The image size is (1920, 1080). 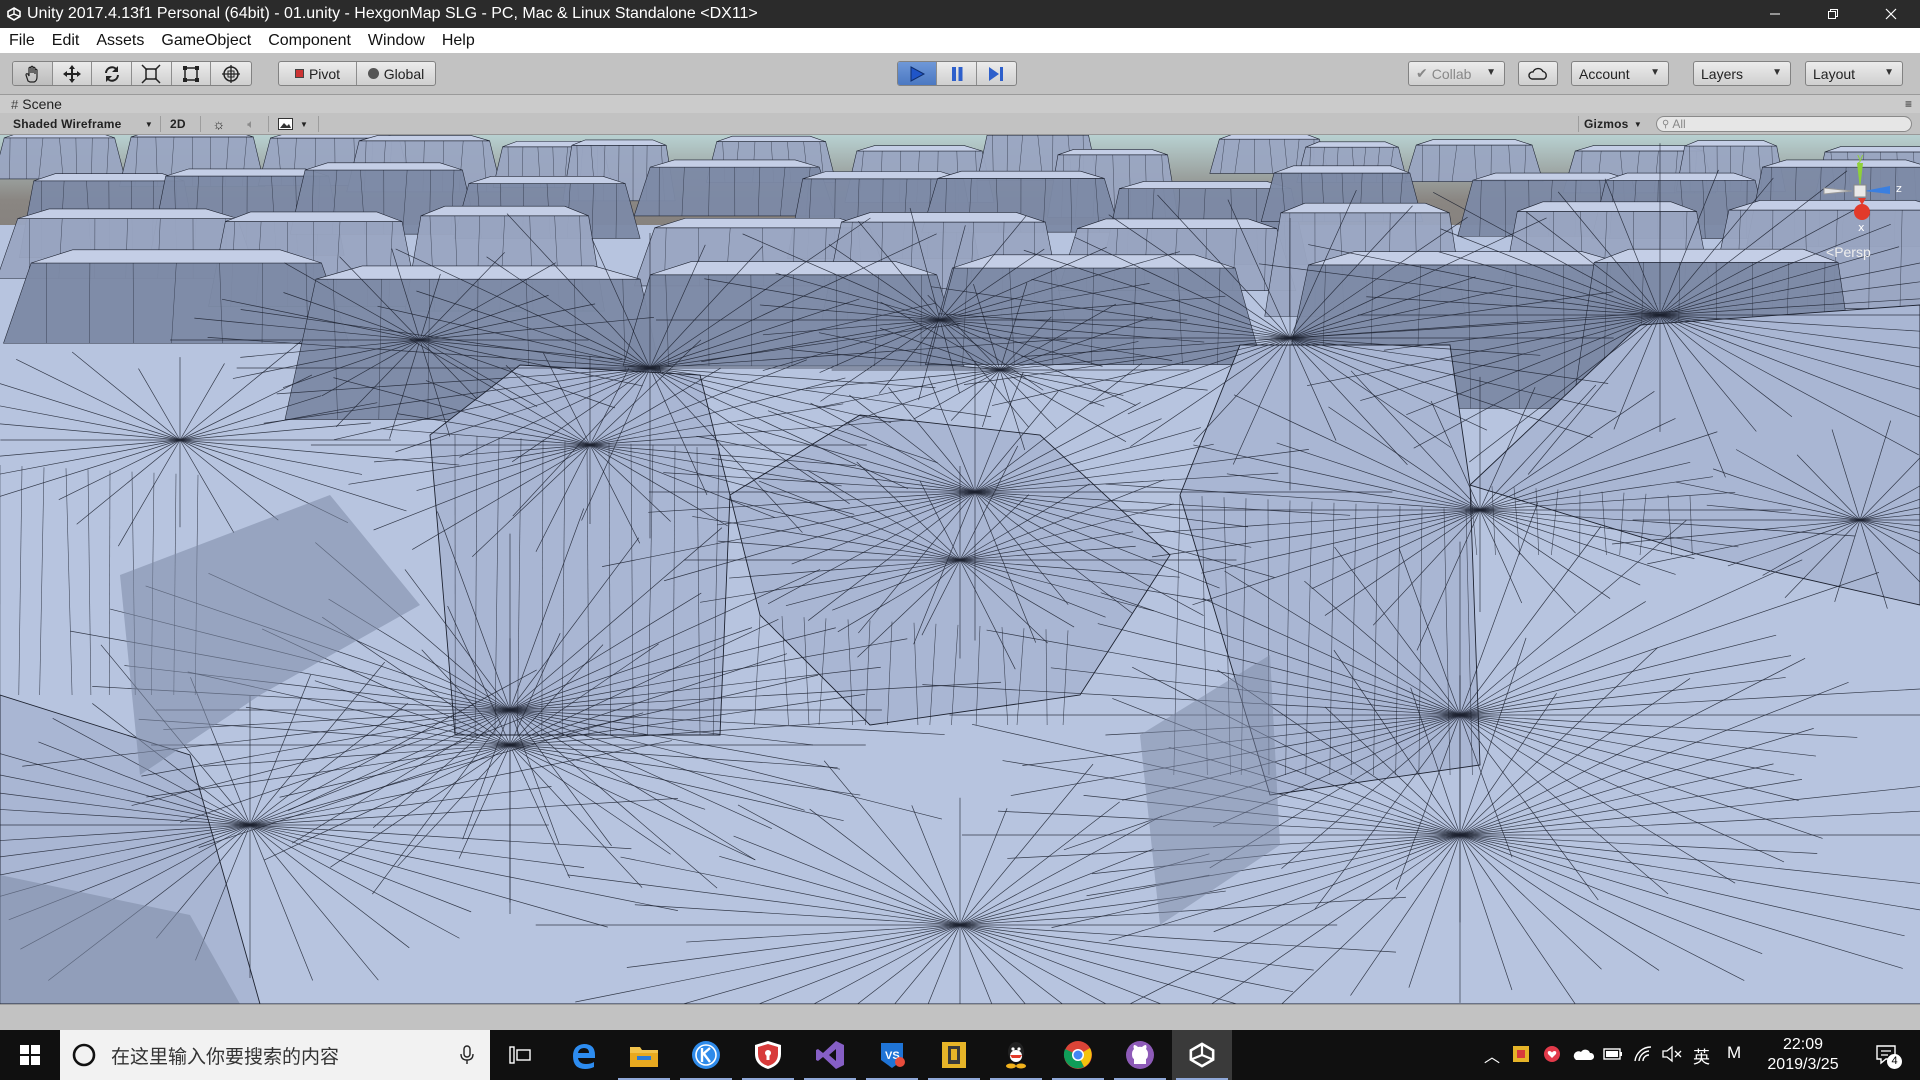 I want to click on scene-gizmo: y z x <Persp, so click(x=1860, y=208).